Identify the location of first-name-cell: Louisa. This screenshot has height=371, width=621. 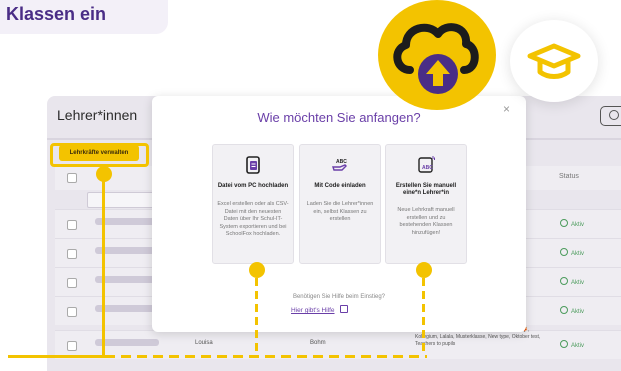
(204, 343).